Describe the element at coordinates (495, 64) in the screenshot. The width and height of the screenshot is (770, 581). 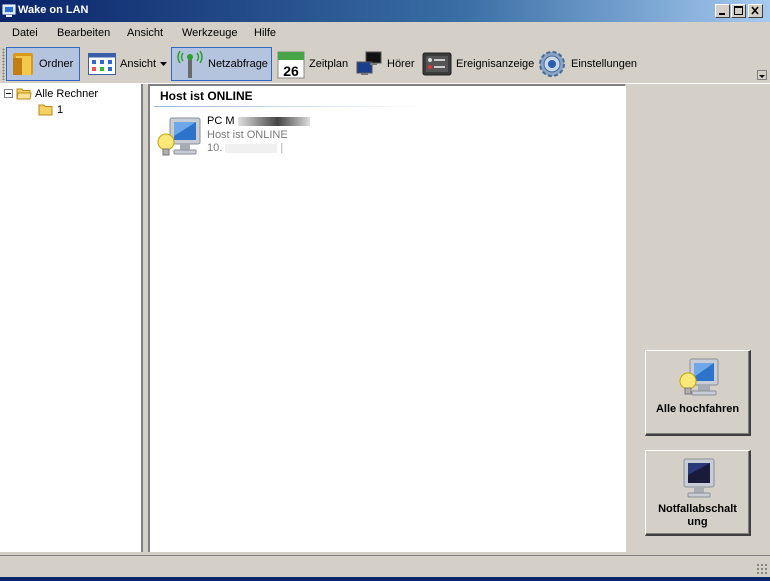
I see `ereignisanzeige-label: Ereignisanzeige` at that location.